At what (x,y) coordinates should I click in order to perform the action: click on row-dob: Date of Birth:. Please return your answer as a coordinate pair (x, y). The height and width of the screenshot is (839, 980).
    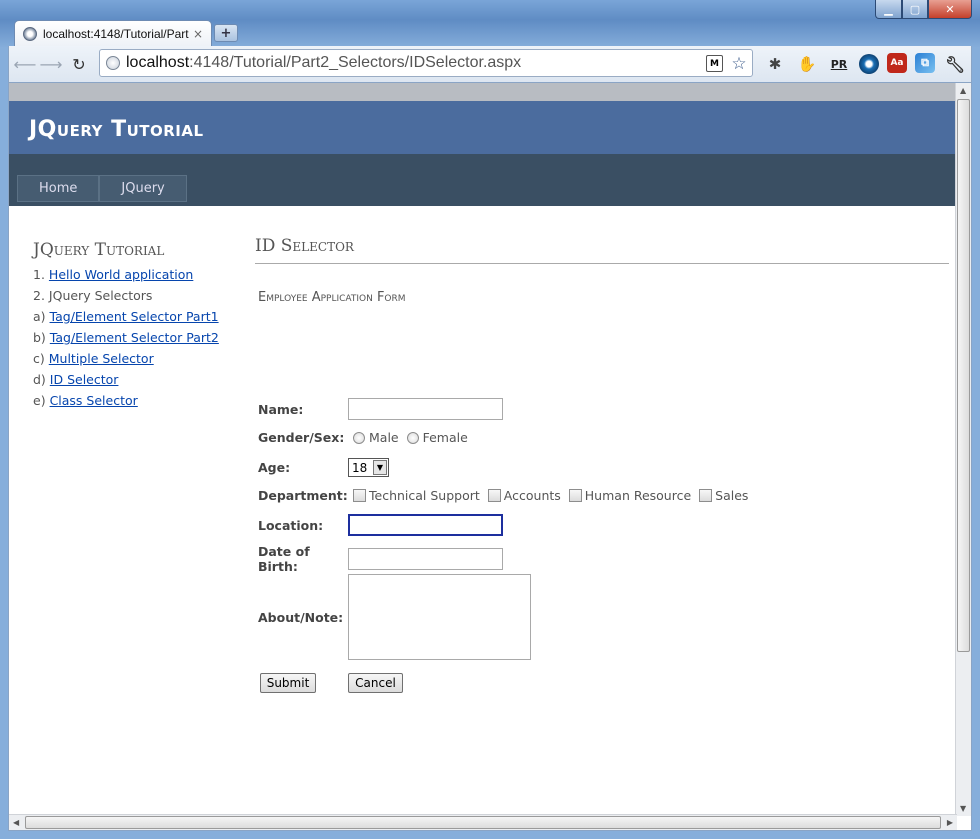
    Looking at the image, I should click on (380, 559).